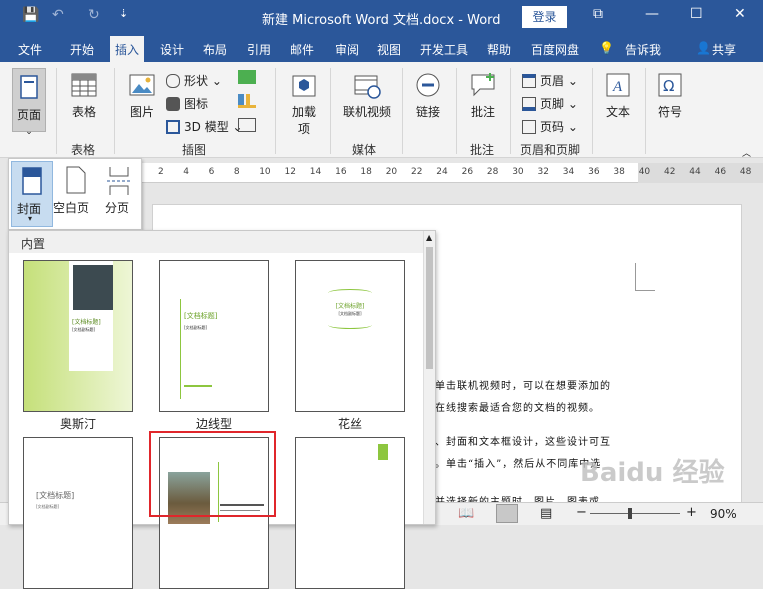 This screenshot has width=763, height=589. Describe the element at coordinates (529, 81) in the screenshot. I see `header-icon` at that location.